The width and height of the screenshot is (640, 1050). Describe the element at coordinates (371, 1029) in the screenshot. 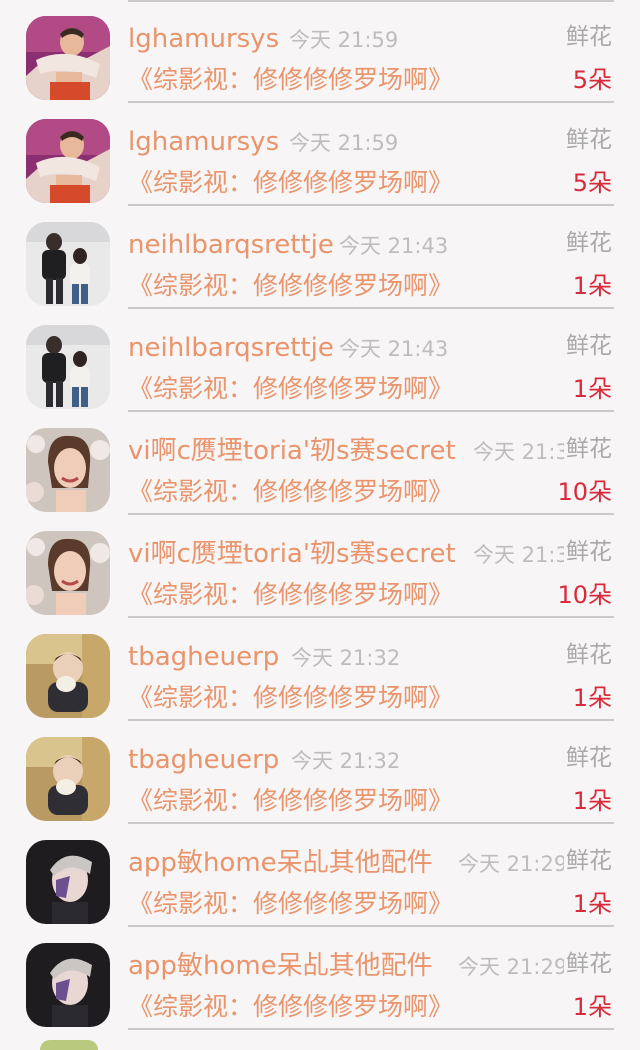

I see `row-divider` at that location.